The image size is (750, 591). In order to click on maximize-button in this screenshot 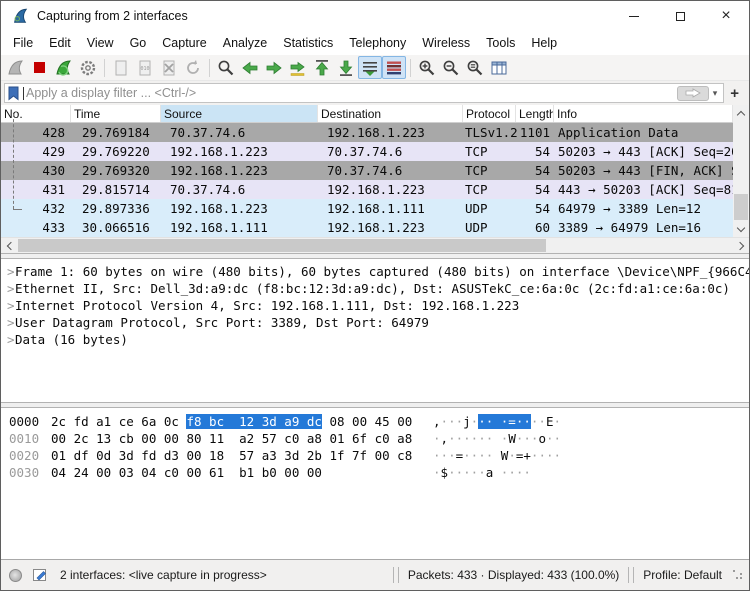, I will do `click(680, 16)`.